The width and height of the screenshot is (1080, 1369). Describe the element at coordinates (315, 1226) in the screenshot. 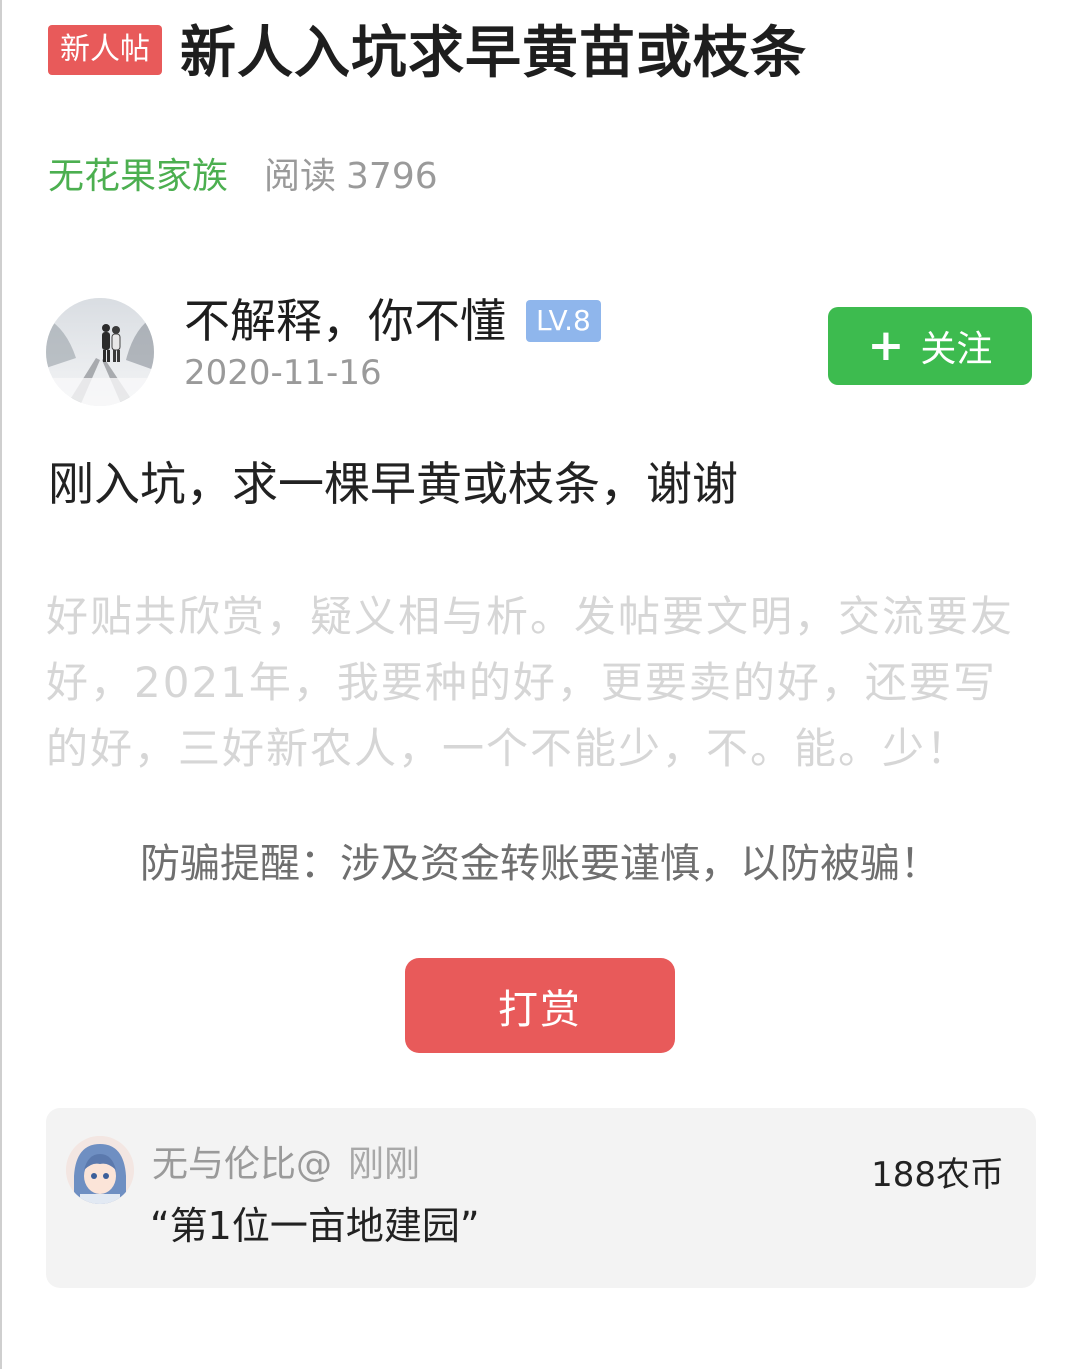

I see `reward-message: “第1位一亩地建园”` at that location.